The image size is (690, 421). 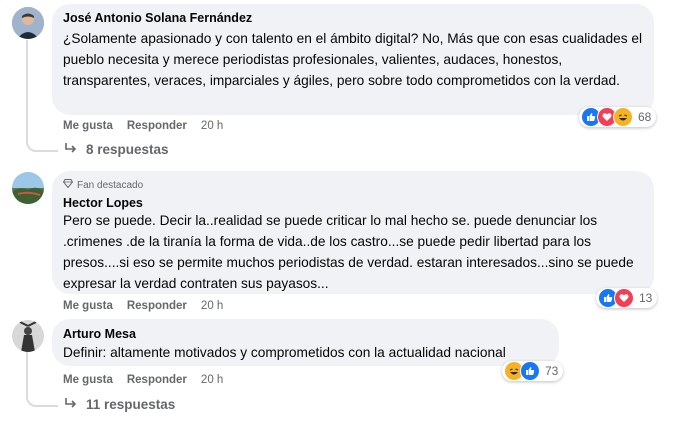 I want to click on reaction-summary: 68, so click(x=618, y=117).